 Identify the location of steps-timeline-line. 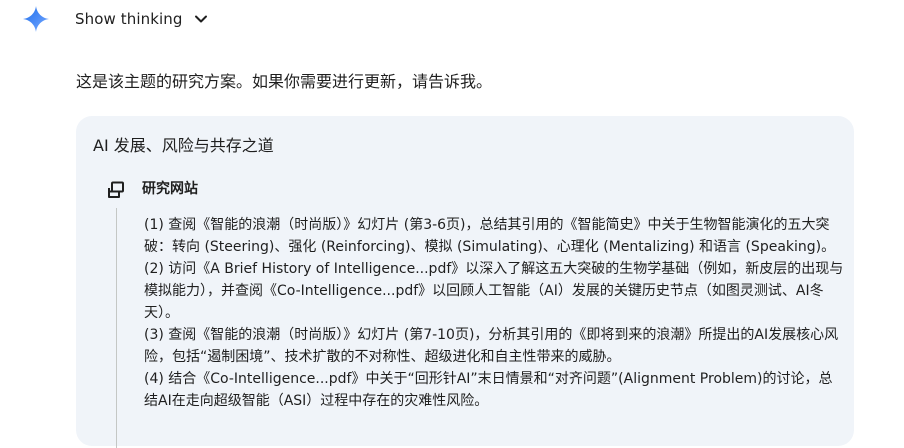
(116, 328).